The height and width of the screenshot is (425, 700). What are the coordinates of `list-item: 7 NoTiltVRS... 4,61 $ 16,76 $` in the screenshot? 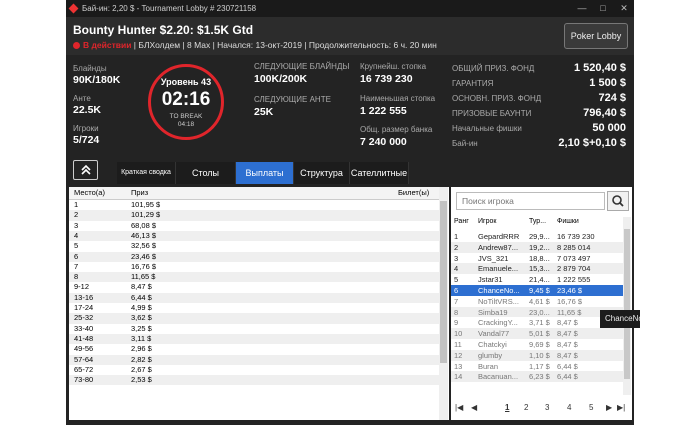 It's located at (537, 301).